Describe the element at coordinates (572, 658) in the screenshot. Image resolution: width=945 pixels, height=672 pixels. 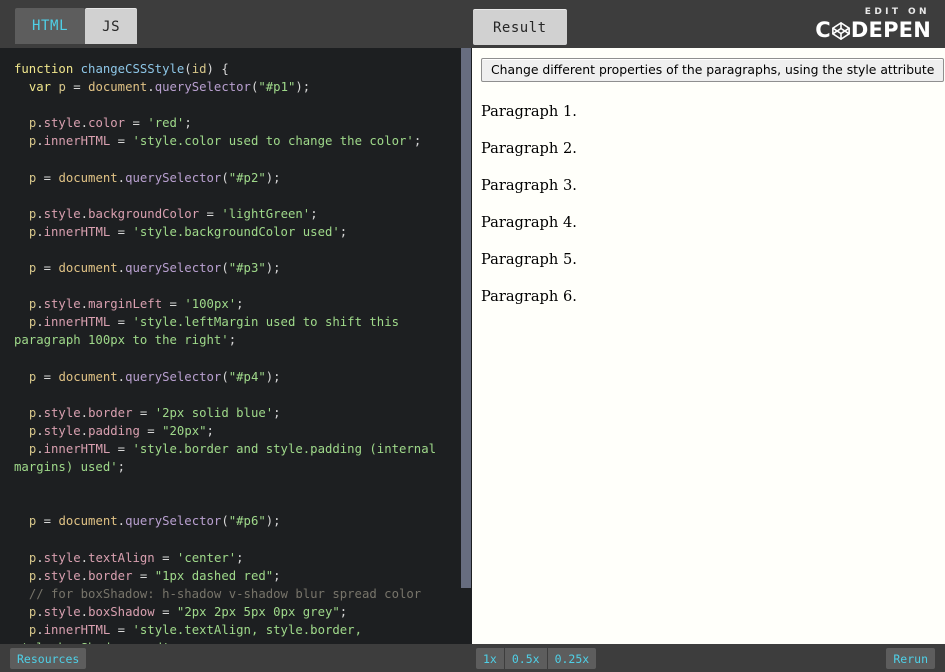
I see `speed-option-0-25x: 0.25x` at that location.